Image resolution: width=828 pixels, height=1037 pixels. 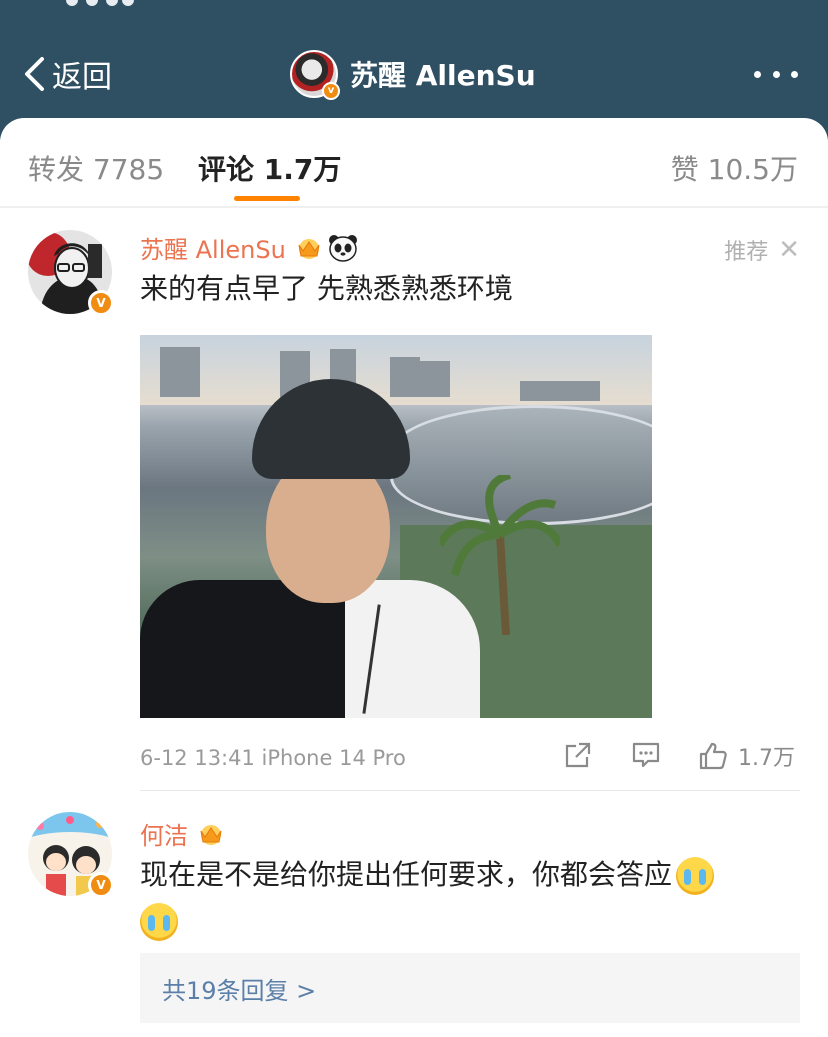 What do you see at coordinates (326, 288) in the screenshot?
I see `comment-text: 来的有点早了 先熟悉熟悉环境` at bounding box center [326, 288].